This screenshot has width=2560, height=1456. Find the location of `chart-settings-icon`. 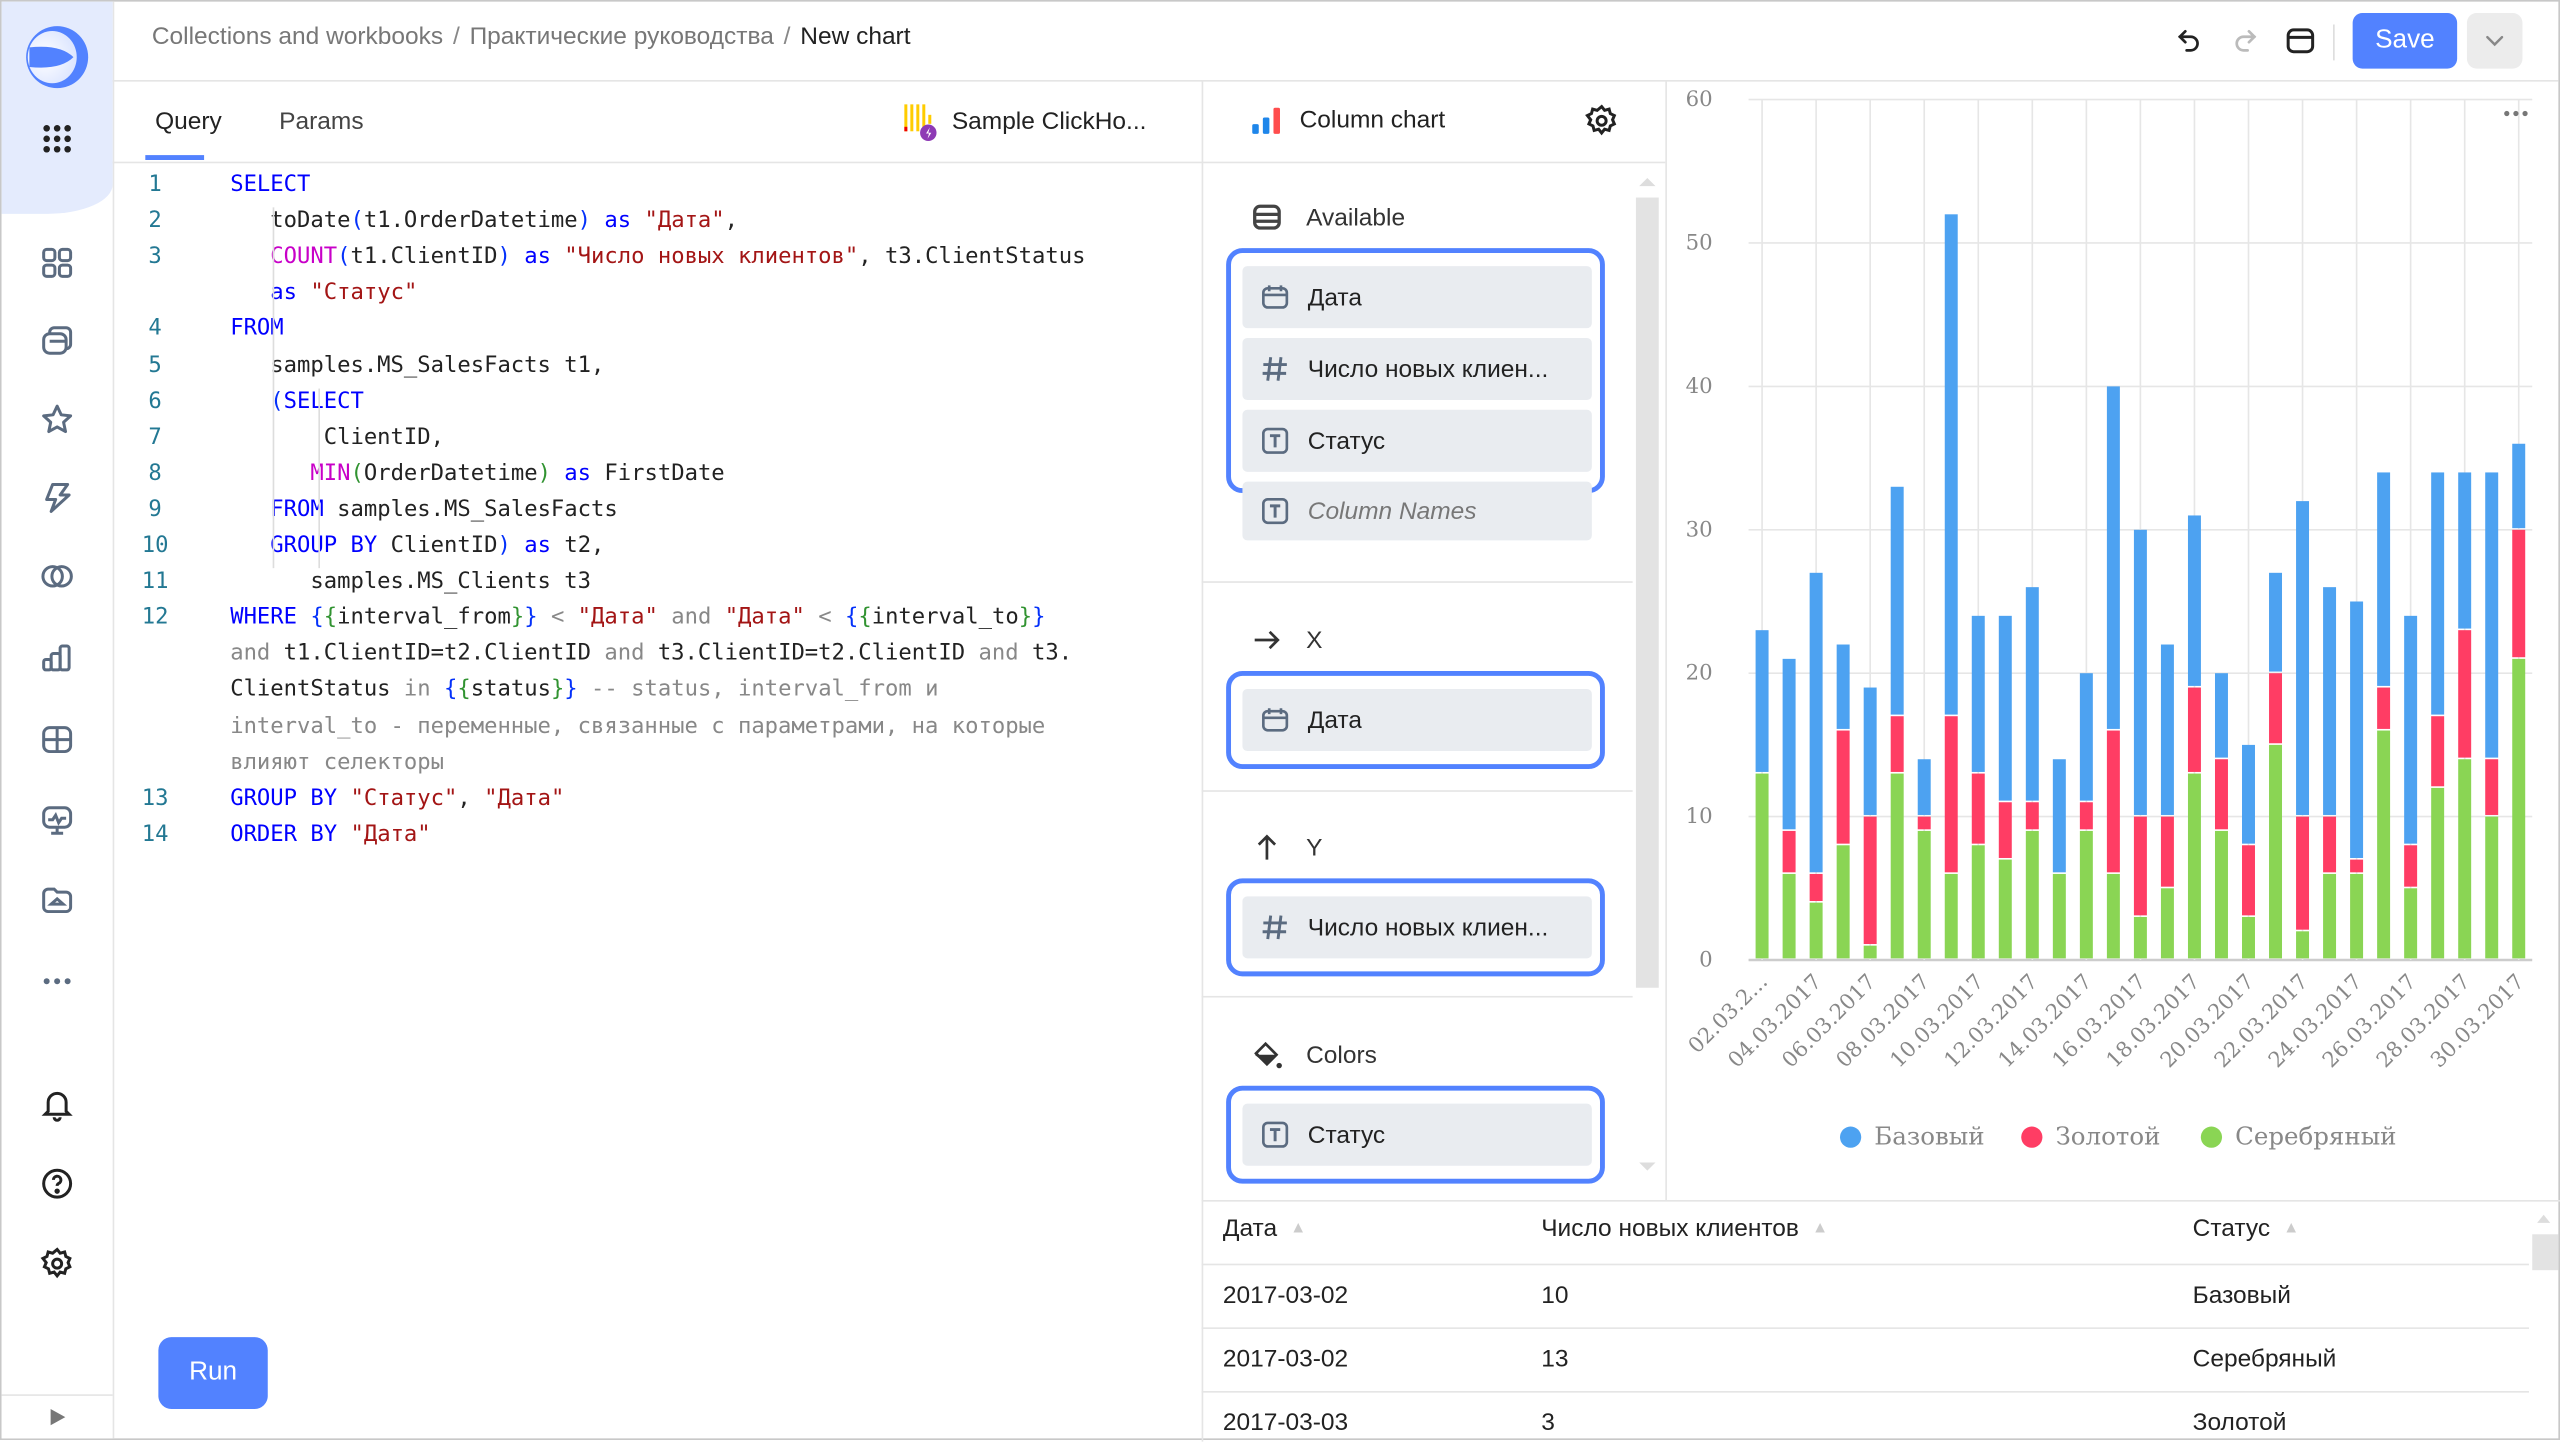

chart-settings-icon is located at coordinates (1602, 121).